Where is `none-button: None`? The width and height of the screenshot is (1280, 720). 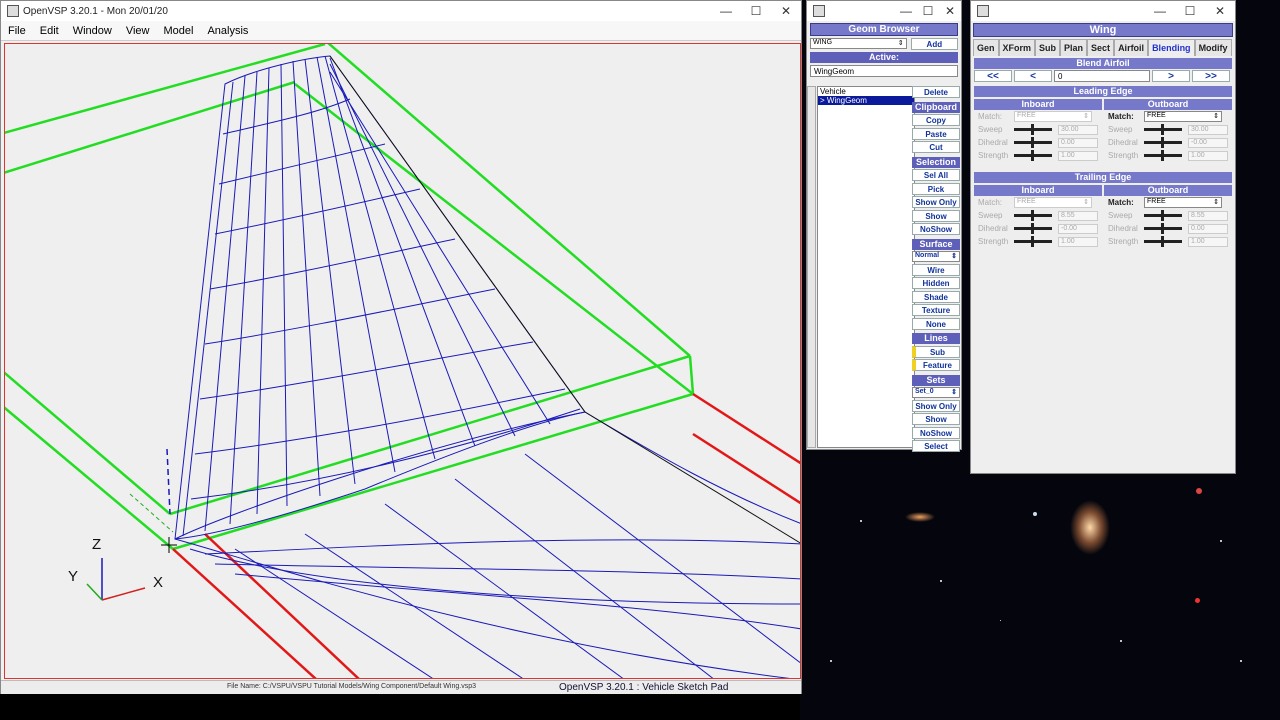
none-button: None is located at coordinates (936, 323).